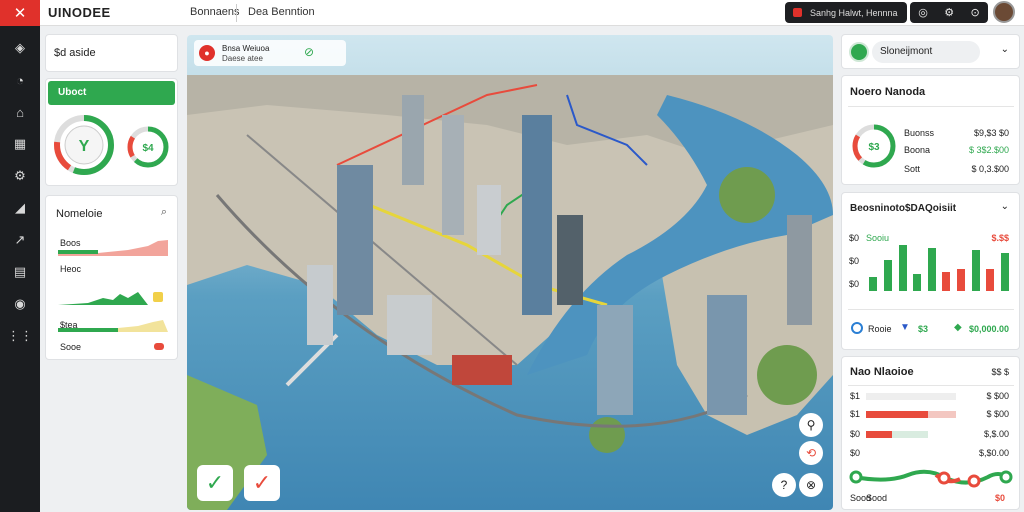 The image size is (1024, 512). I want to click on list-row-track, so click(911, 396).